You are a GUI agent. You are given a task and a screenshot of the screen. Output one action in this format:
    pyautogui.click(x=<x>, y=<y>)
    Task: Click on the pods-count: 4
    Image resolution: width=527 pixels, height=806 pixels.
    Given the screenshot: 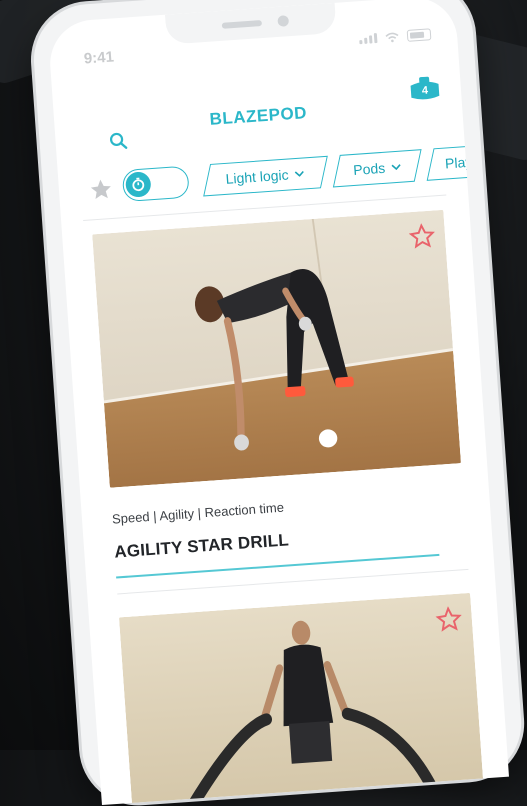 What is the action you would take?
    pyautogui.click(x=425, y=91)
    